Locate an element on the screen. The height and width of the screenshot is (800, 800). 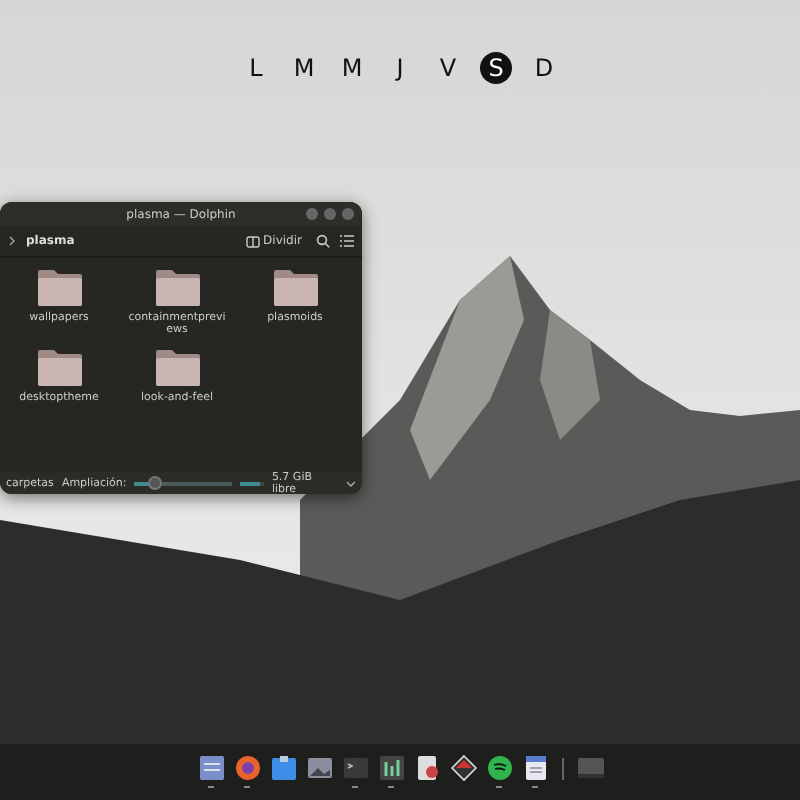
weekday-label: L is located at coordinates (256, 68).